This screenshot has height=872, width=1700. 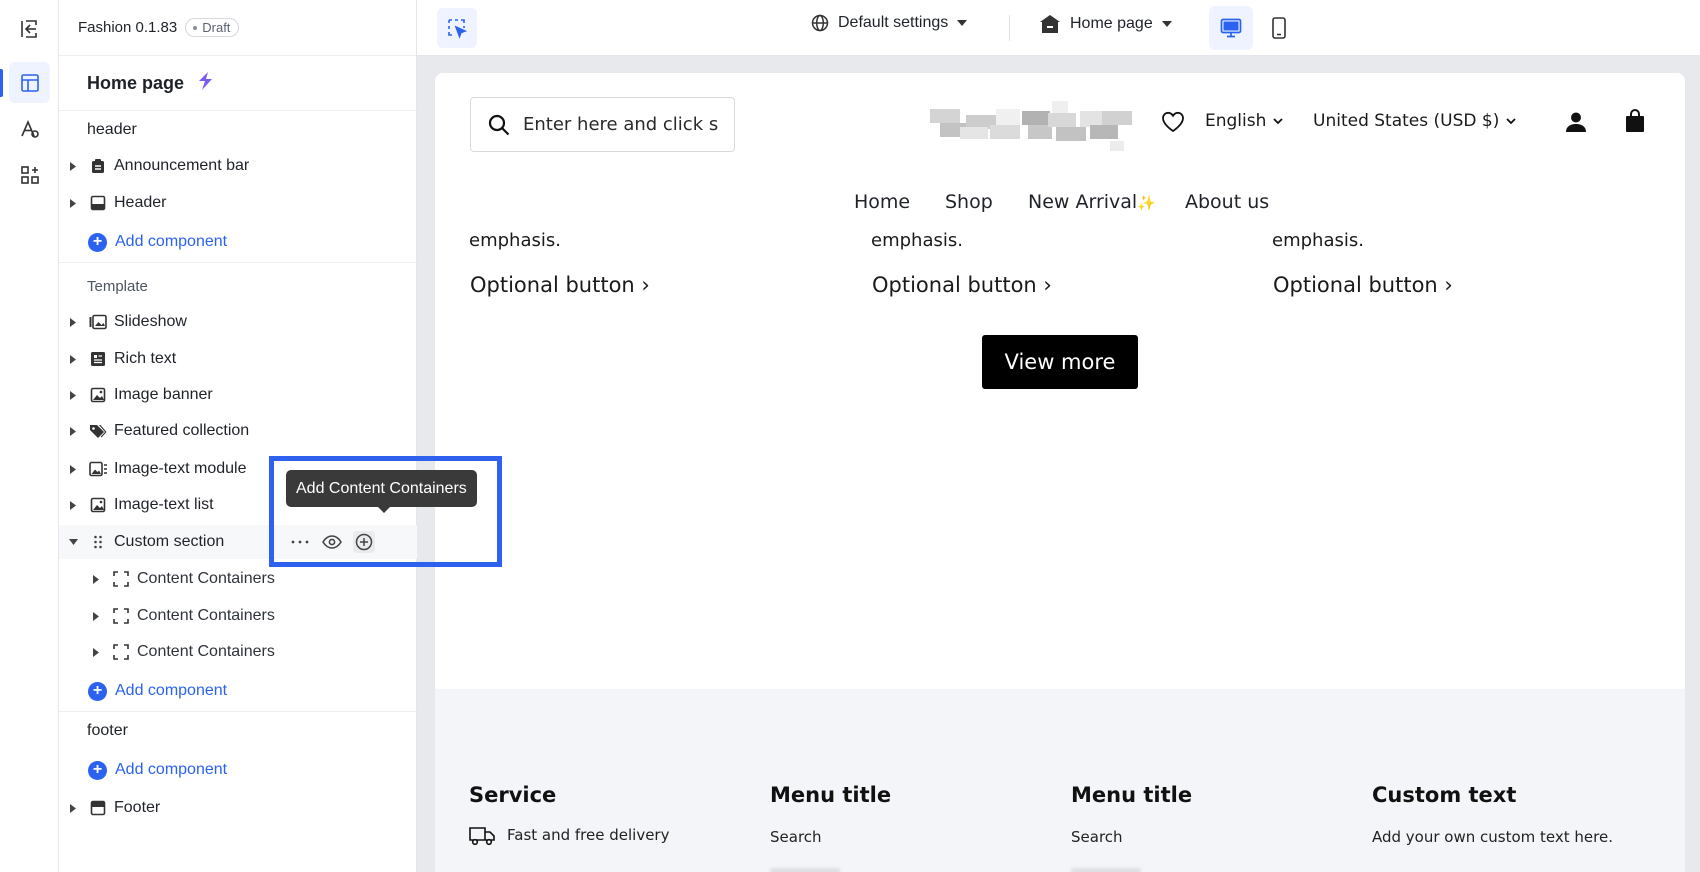 What do you see at coordinates (137, 807) in the screenshot?
I see `section-label: Footer` at bounding box center [137, 807].